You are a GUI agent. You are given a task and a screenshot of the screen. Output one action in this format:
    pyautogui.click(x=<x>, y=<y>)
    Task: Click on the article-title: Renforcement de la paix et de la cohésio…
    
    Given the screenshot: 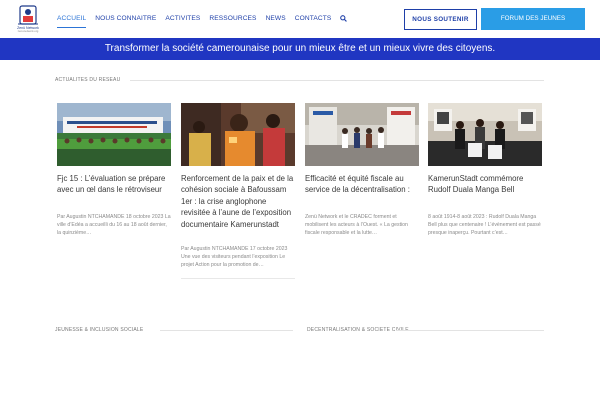 What is the action you would take?
    pyautogui.click(x=238, y=201)
    